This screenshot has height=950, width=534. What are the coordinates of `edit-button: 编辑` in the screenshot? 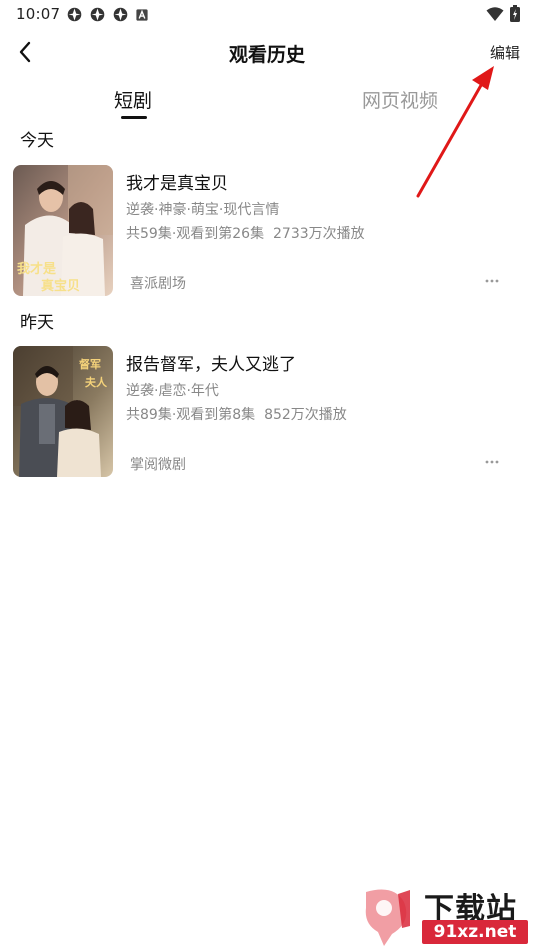 It's located at (505, 52).